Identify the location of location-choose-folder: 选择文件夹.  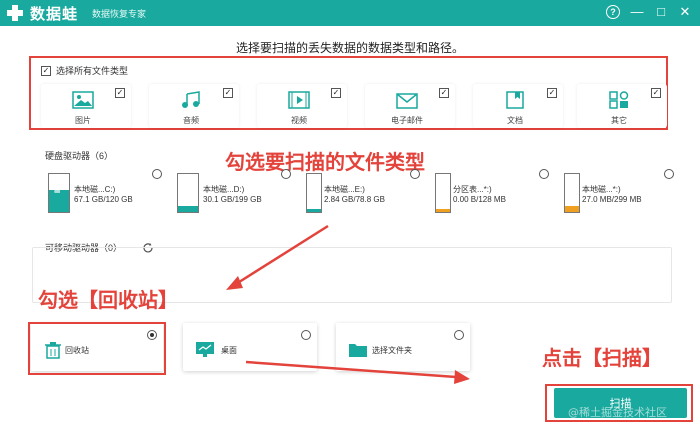
(403, 347).